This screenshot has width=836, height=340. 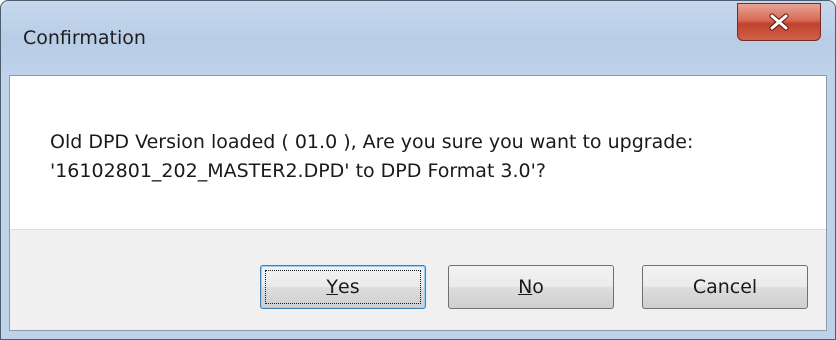 I want to click on no-label-rest: o, so click(x=538, y=287).